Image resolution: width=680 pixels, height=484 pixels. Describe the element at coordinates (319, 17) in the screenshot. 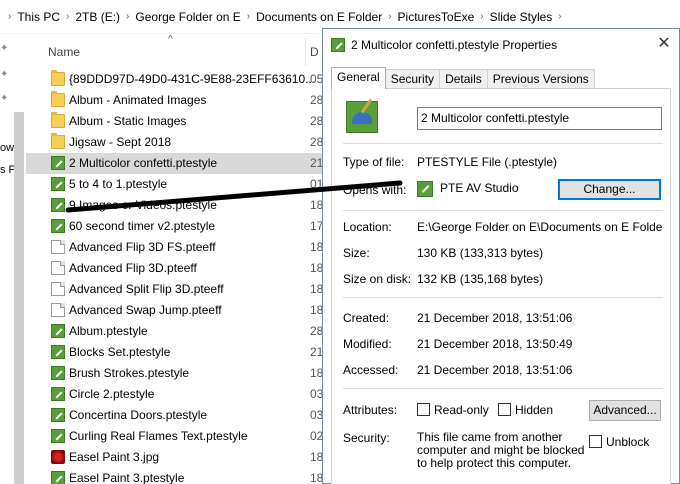

I see `breadcrumb-documents: Documents on E Folder` at that location.